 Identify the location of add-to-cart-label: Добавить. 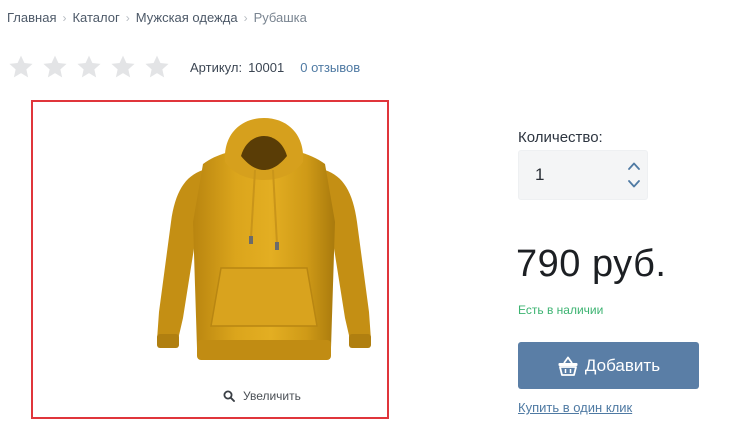
(622, 365).